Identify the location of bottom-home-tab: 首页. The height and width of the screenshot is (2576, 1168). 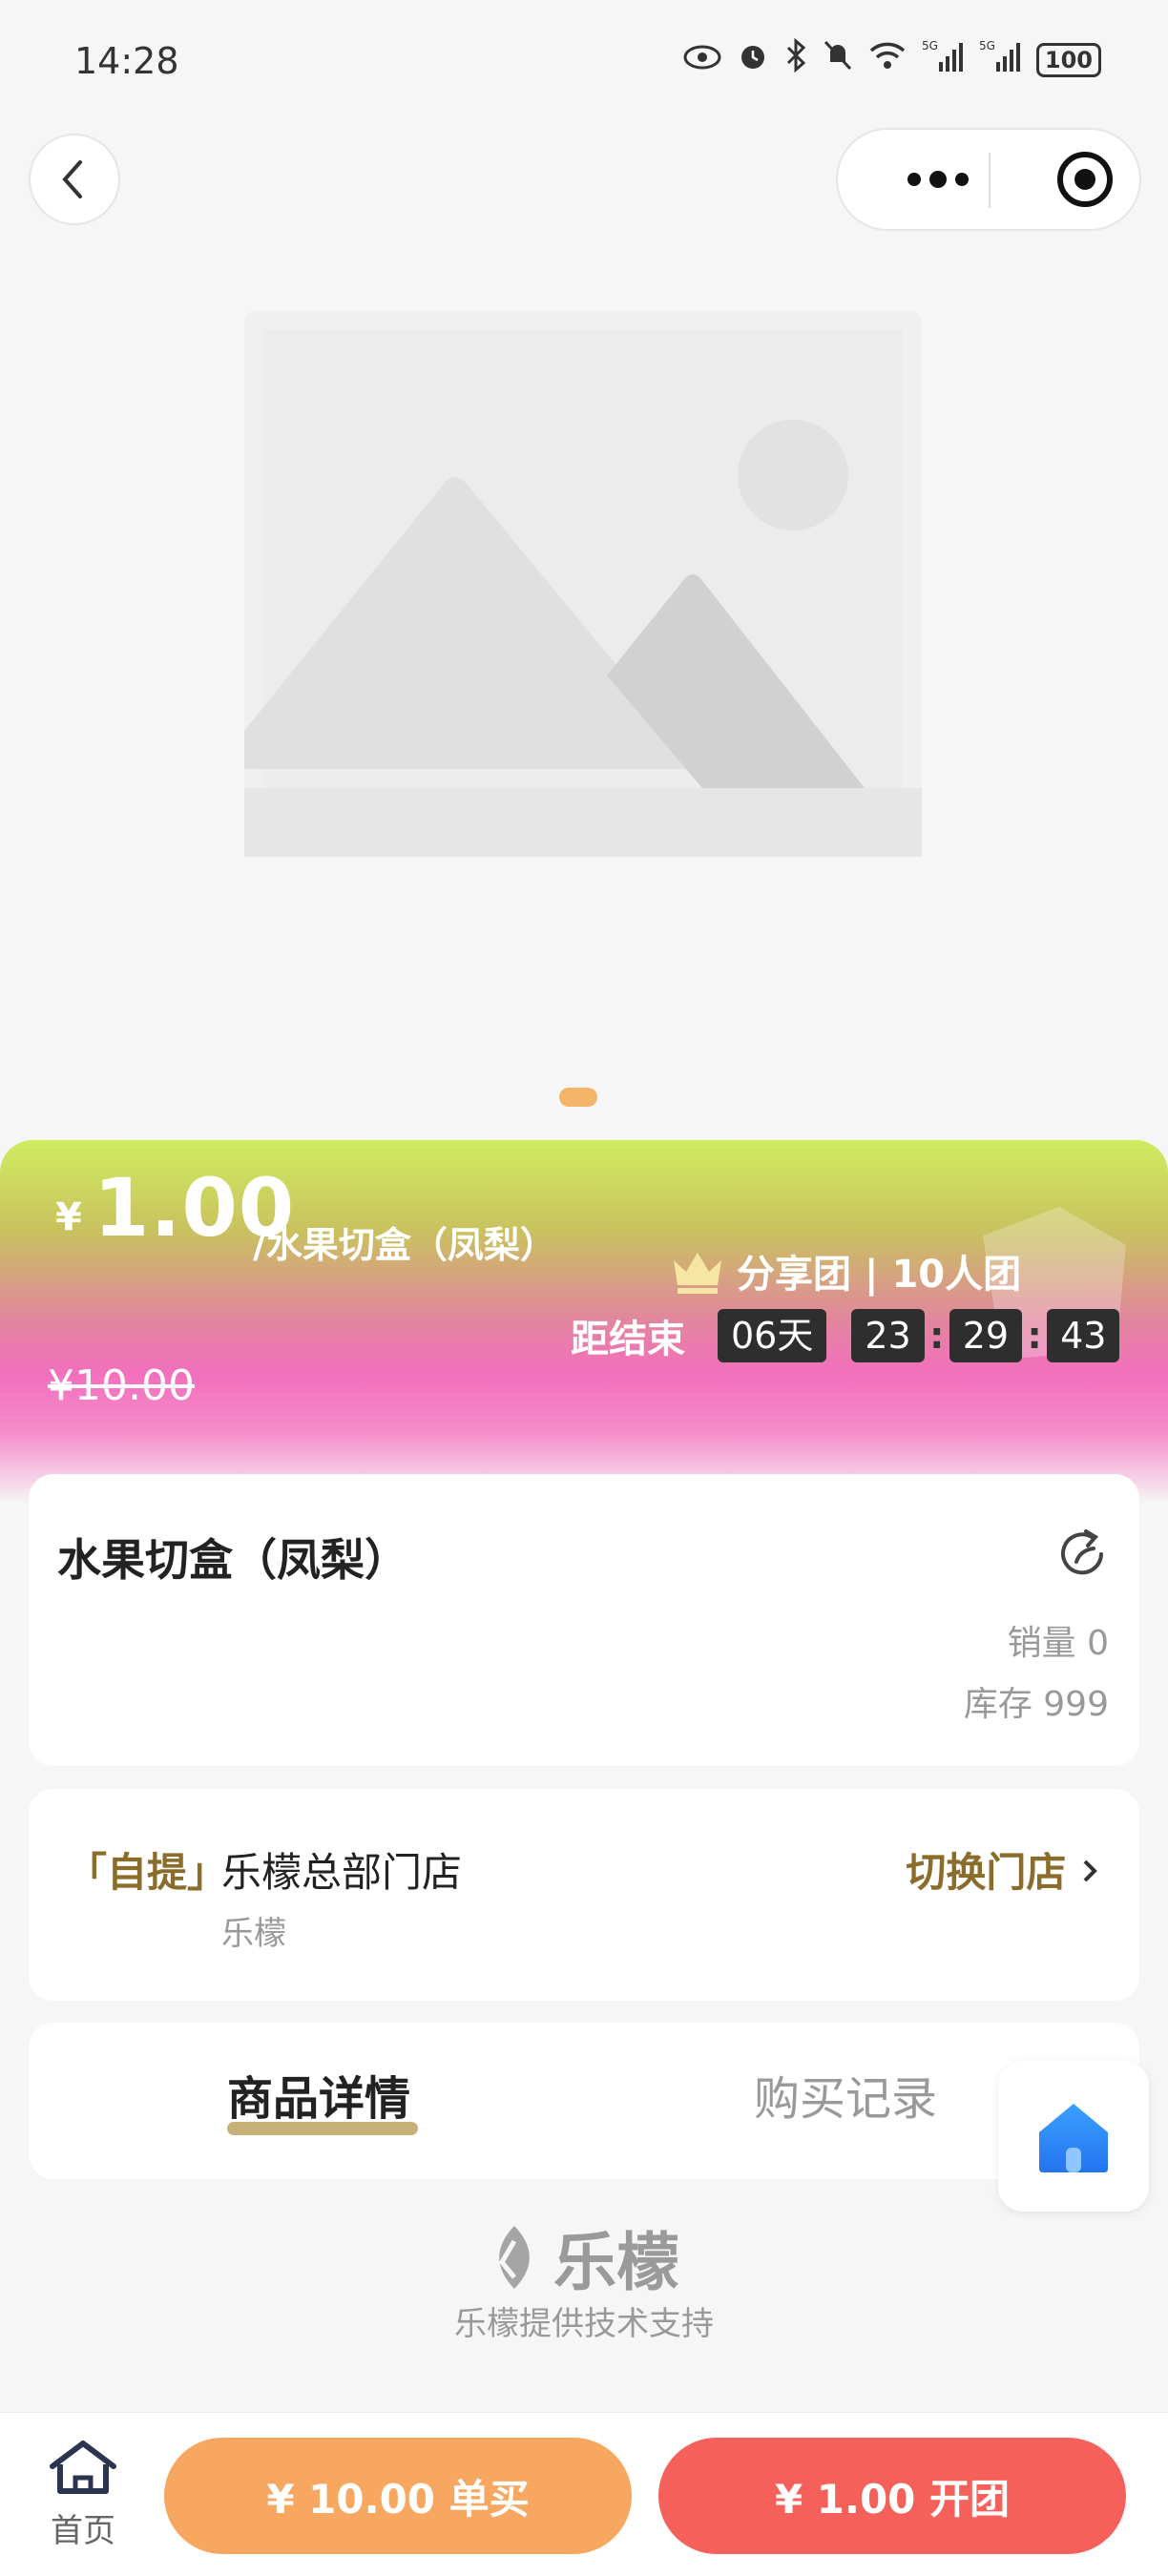
(83, 2494).